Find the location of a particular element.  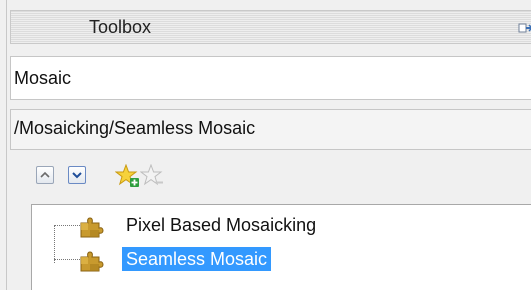

tree-item-pixel-based-mosaicking: Pixel Based Mosaicking is located at coordinates (281, 226).